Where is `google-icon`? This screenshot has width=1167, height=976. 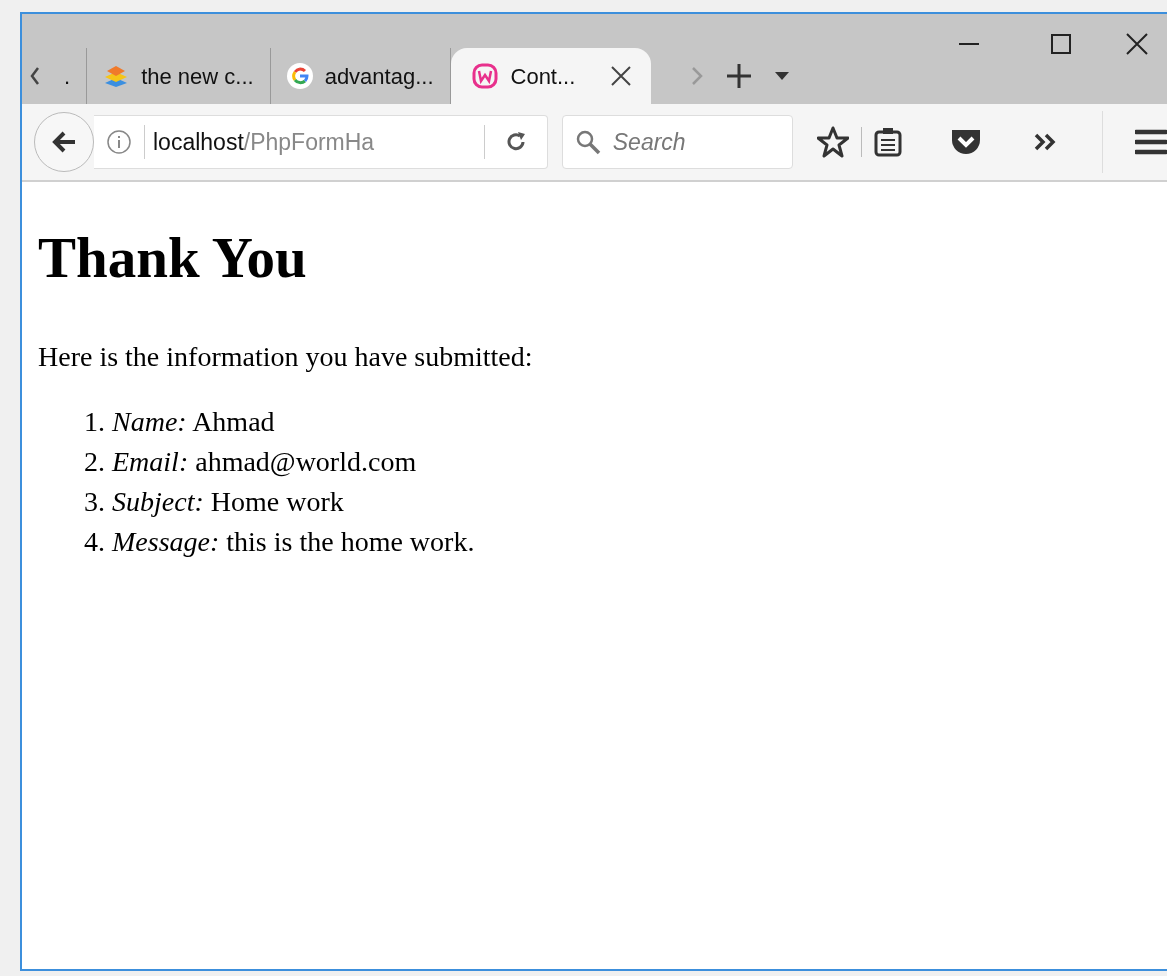 google-icon is located at coordinates (299, 76).